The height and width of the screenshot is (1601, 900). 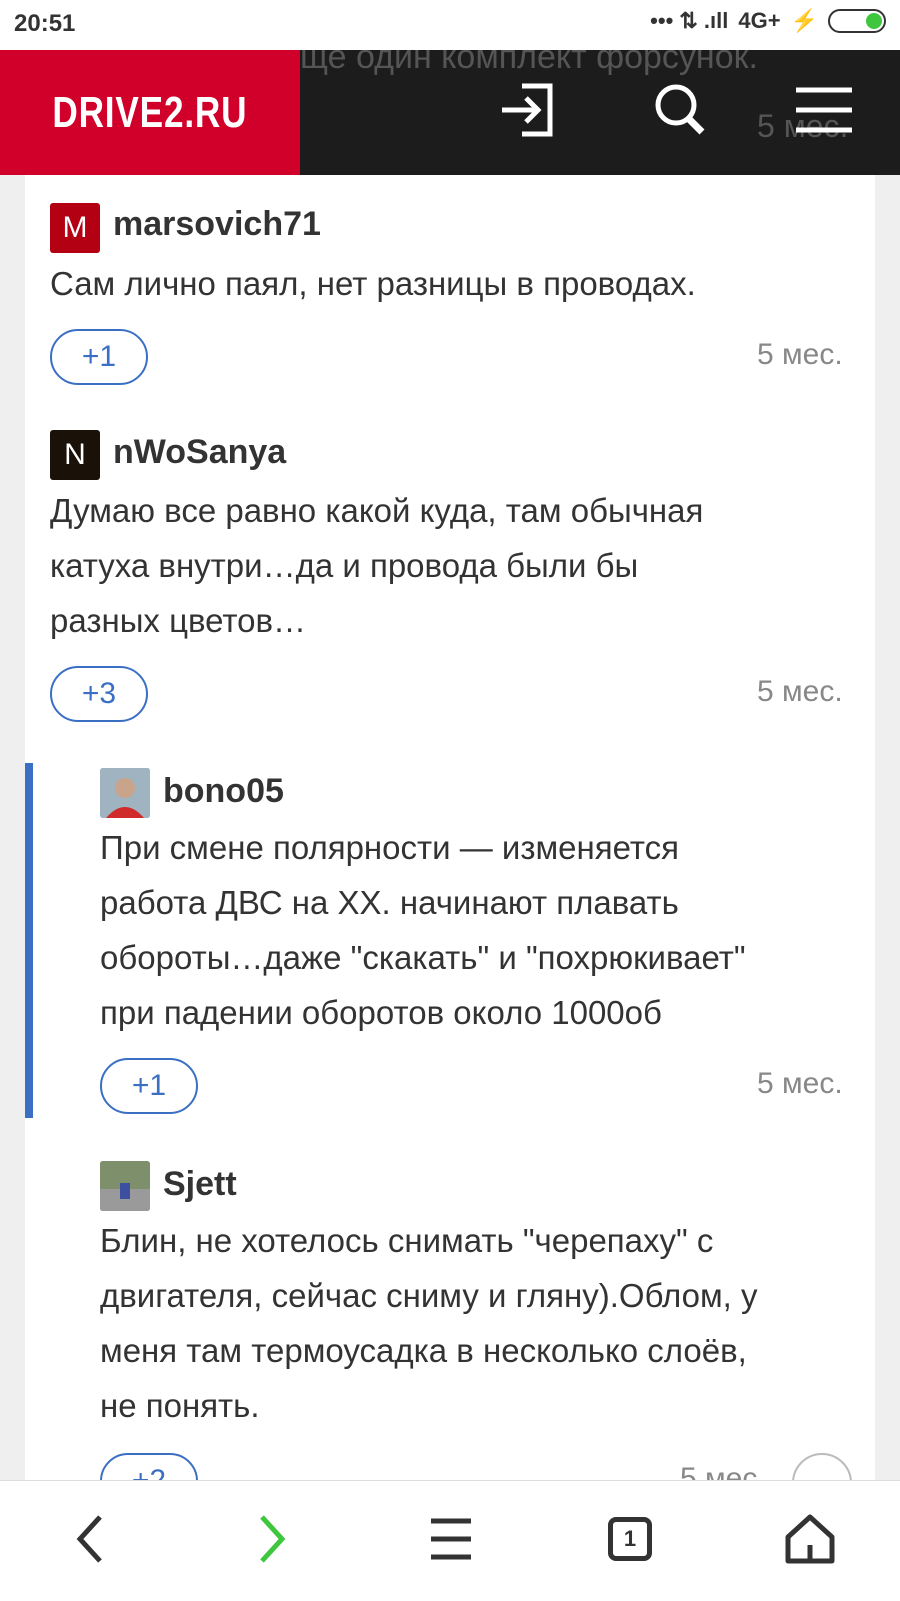 I want to click on status-bar: 20:51 ••• ⇅ .ıll 4G+ ⚡, so click(x=450, y=25).